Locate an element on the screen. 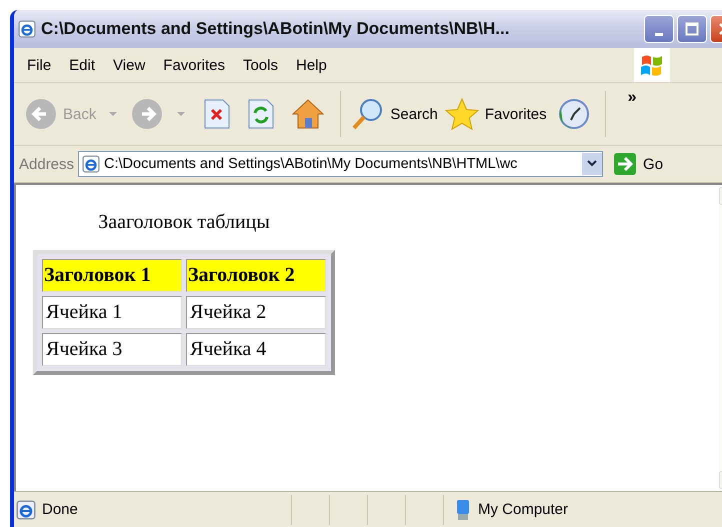 Image resolution: width=722 pixels, height=527 pixels. maximize-button is located at coordinates (692, 29).